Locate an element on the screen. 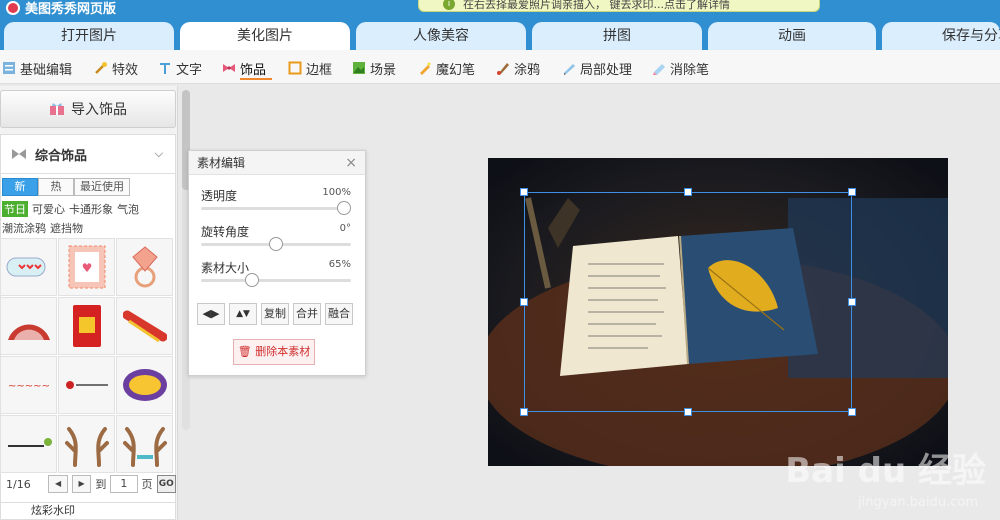 Image resolution: width=1000 pixels, height=520 pixels. brush-icon is located at coordinates (503, 69).